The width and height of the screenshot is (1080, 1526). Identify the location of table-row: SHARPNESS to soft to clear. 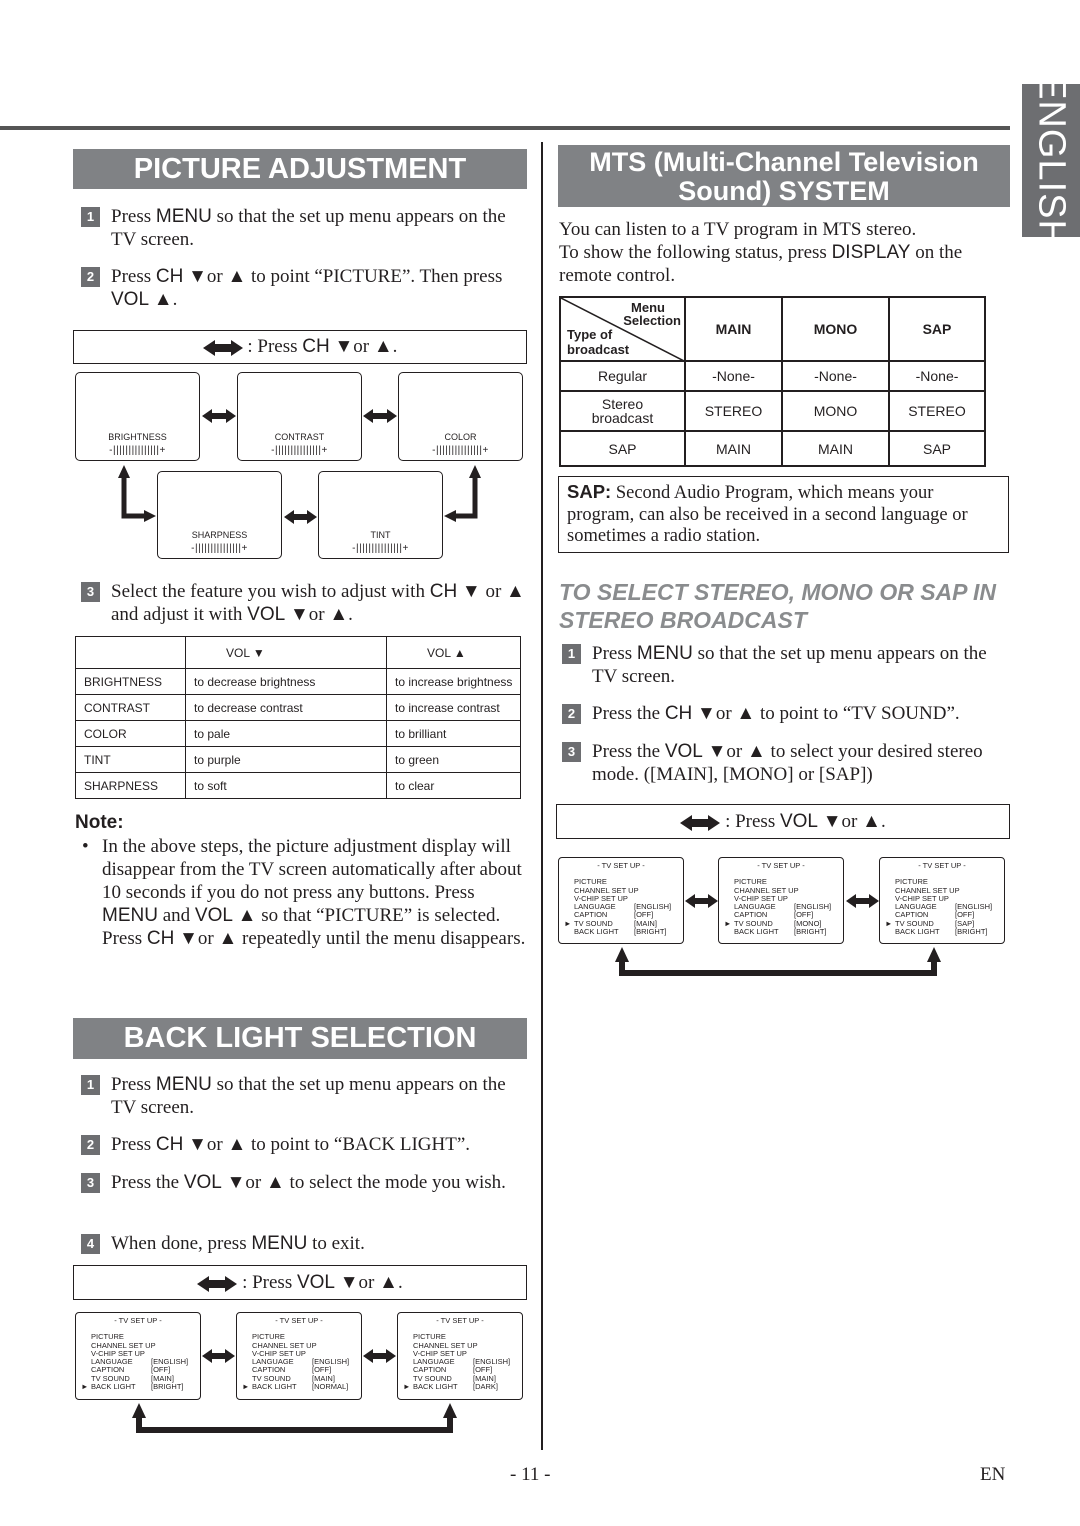
(298, 785).